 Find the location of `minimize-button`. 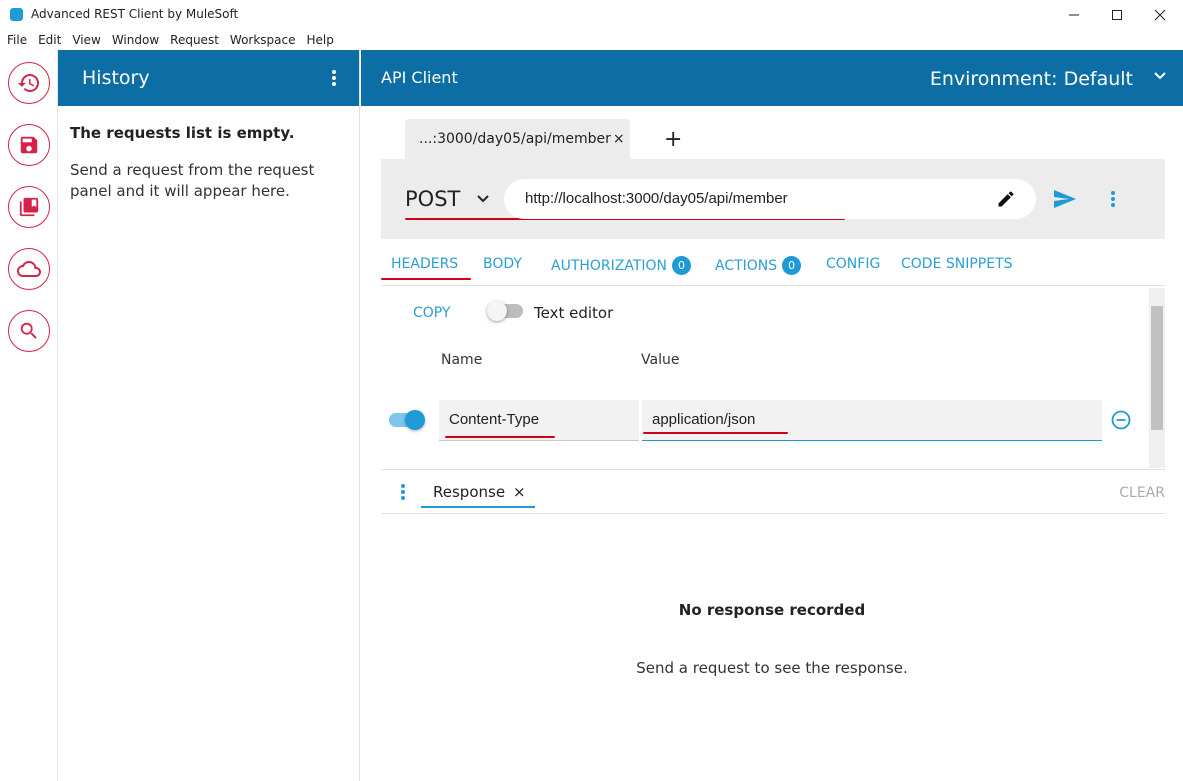

minimize-button is located at coordinates (1074, 14).